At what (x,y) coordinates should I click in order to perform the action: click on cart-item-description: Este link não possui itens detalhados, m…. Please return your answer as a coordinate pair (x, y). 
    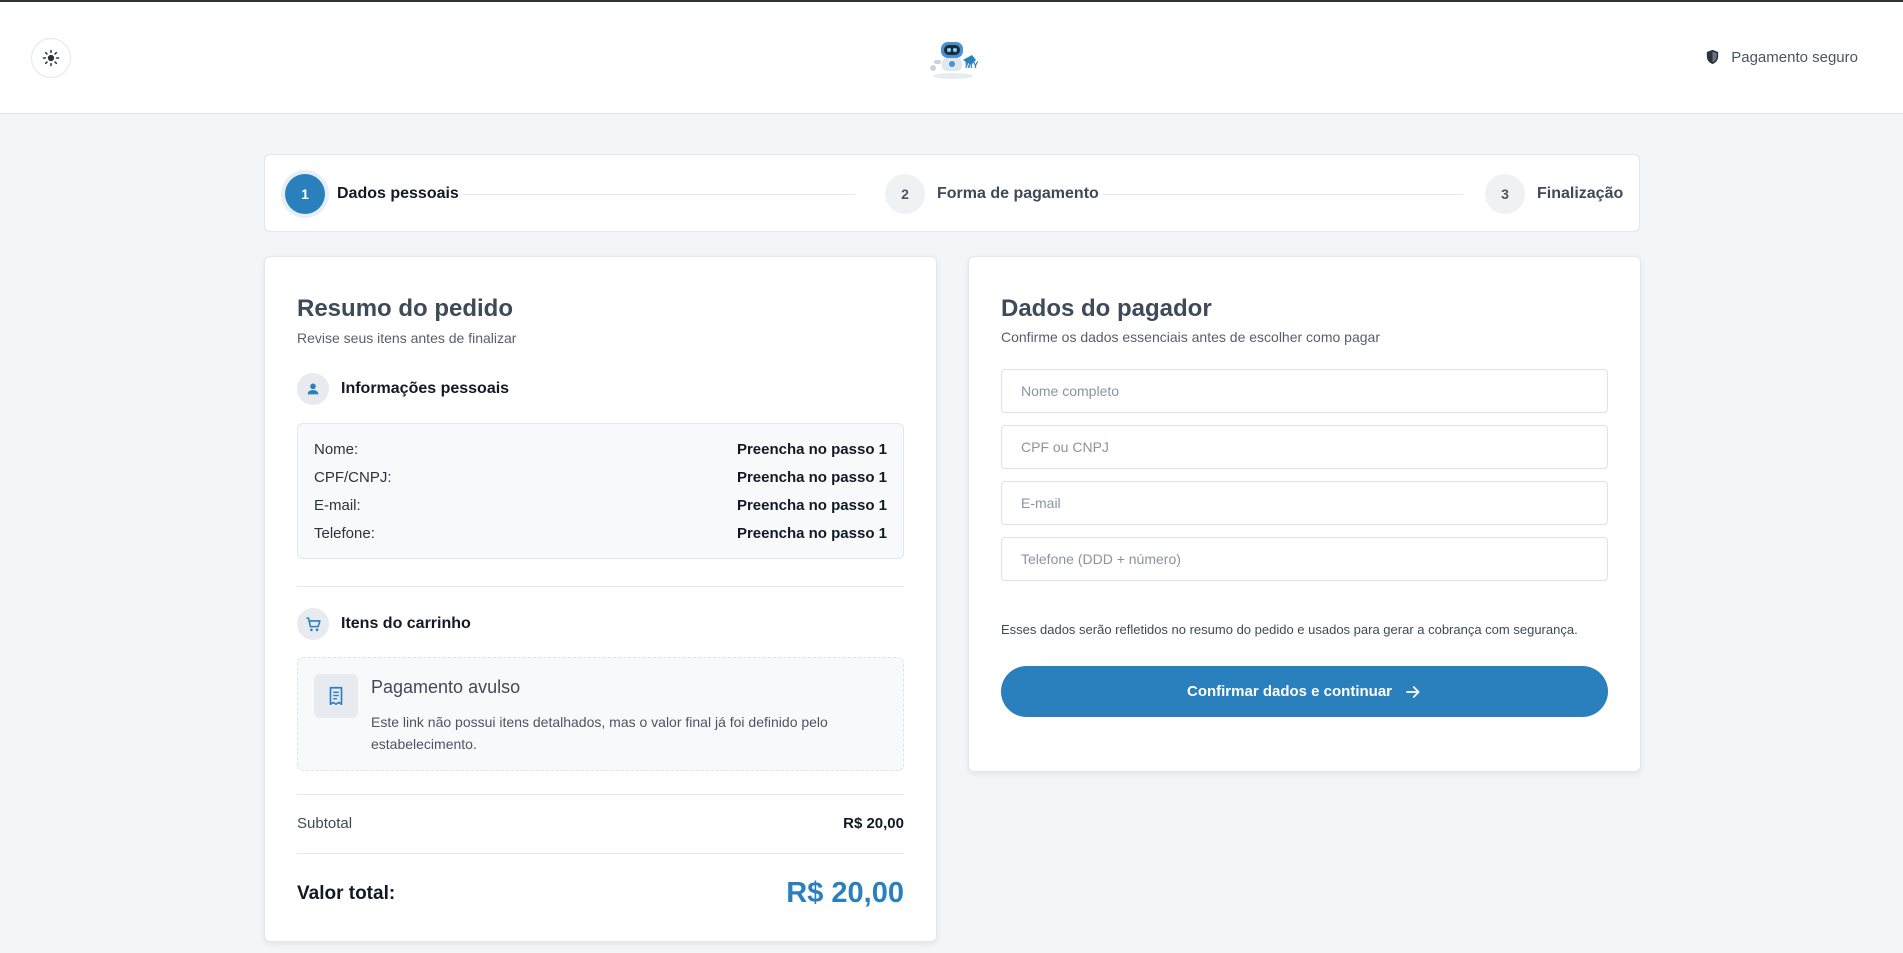
    Looking at the image, I should click on (599, 733).